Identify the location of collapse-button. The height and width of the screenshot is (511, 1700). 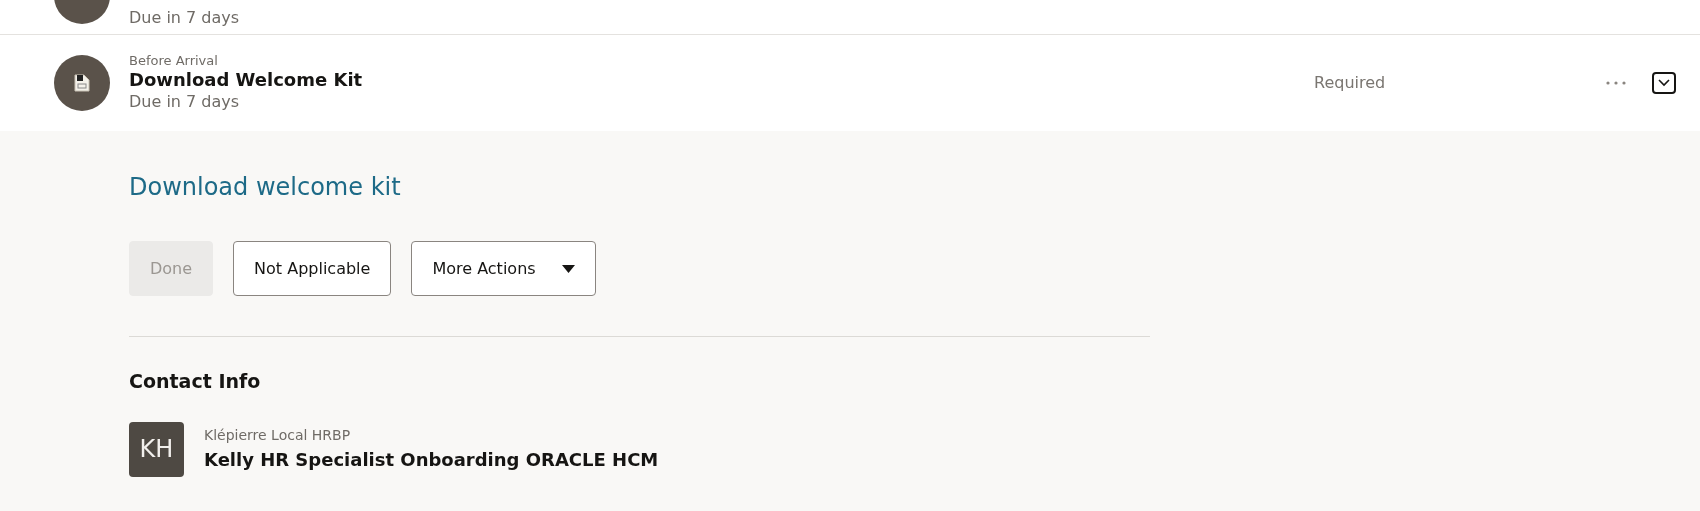
(1664, 82).